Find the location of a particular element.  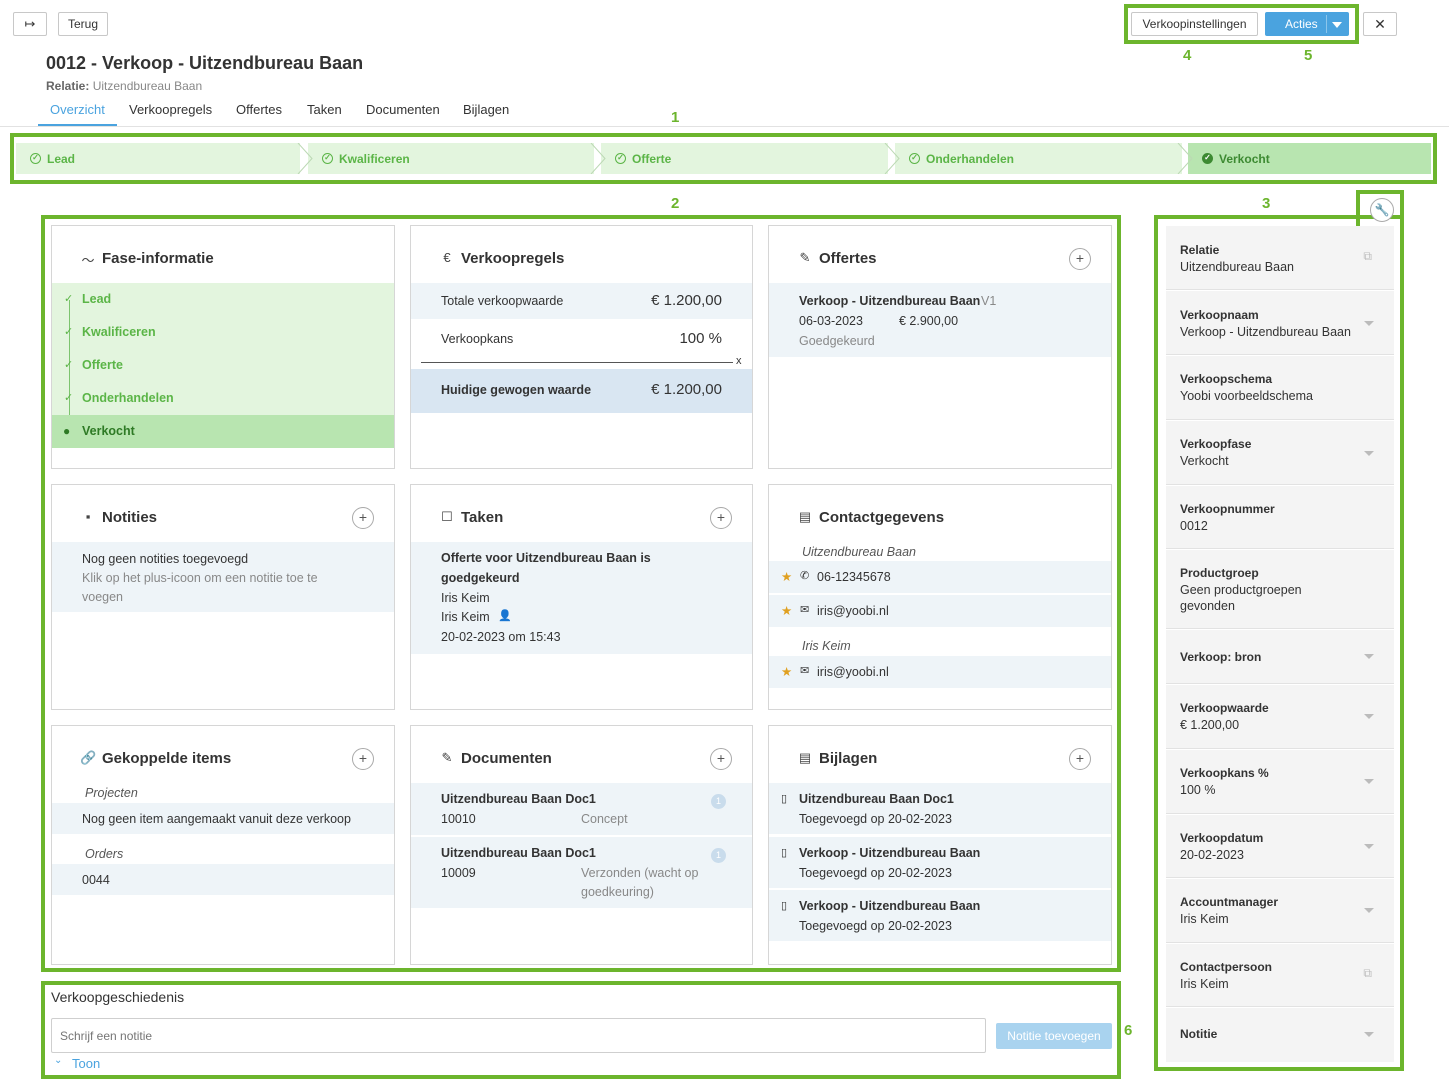

relation-value: Uitzendbureau Baan is located at coordinates (147, 86).